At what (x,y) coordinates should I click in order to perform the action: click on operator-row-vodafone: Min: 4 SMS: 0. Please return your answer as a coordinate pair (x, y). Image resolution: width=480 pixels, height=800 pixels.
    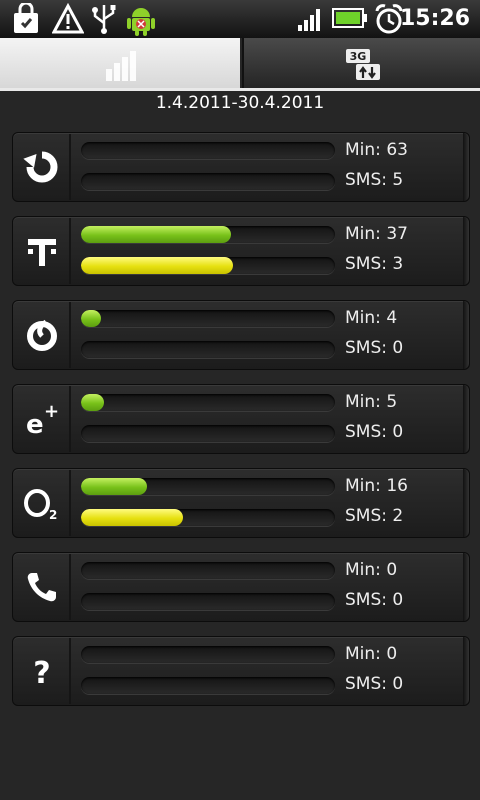
    Looking at the image, I should click on (241, 335).